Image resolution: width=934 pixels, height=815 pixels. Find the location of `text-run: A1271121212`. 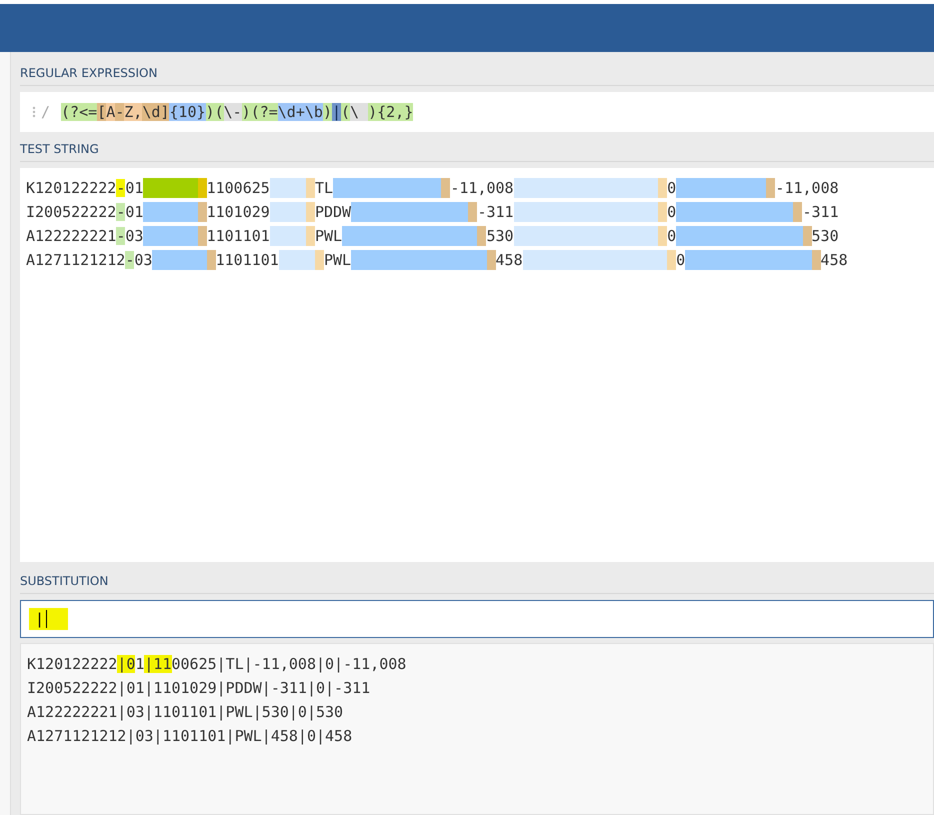

text-run: A1271121212 is located at coordinates (76, 260).